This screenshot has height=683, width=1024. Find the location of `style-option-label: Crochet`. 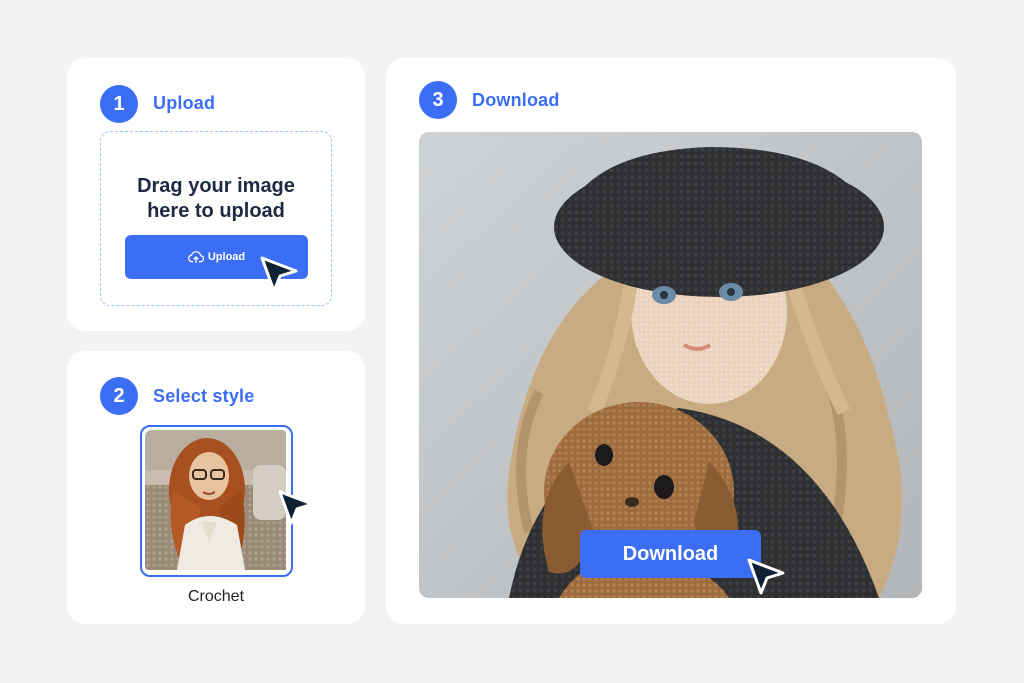

style-option-label: Crochet is located at coordinates (216, 596).